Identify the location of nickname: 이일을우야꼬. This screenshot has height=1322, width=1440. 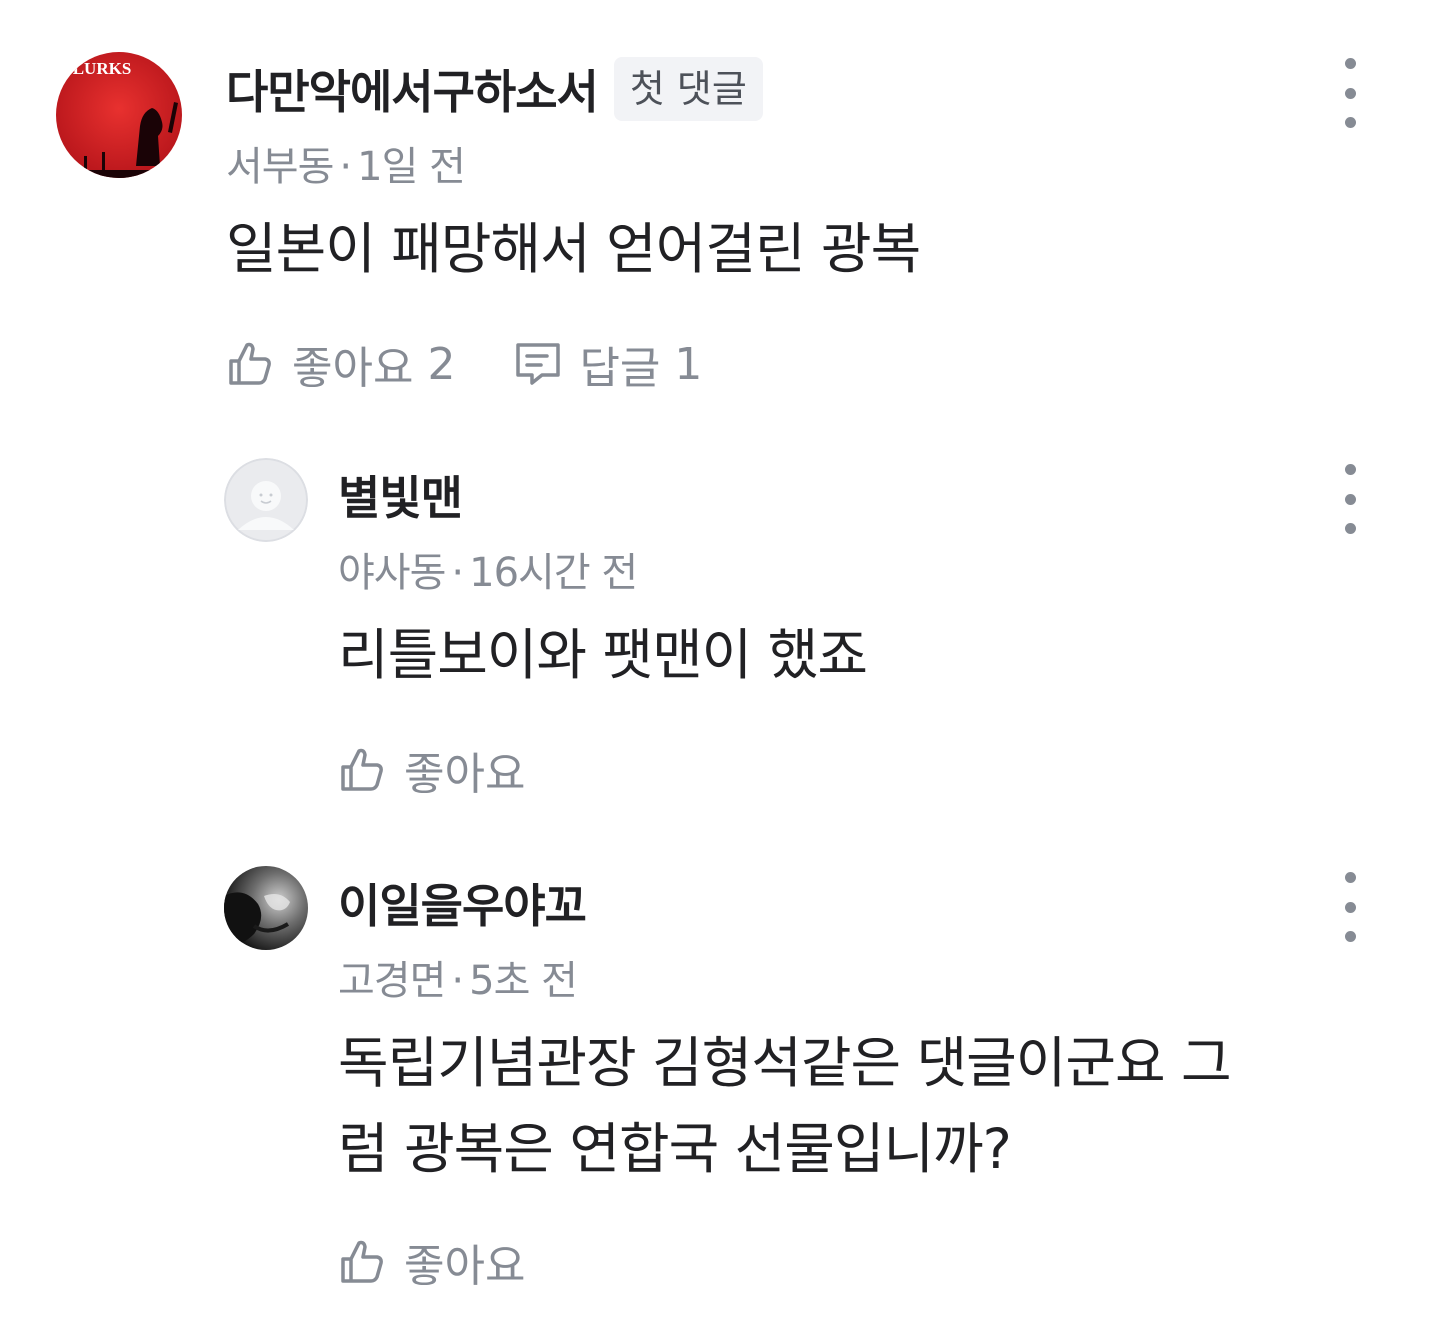
(462, 903).